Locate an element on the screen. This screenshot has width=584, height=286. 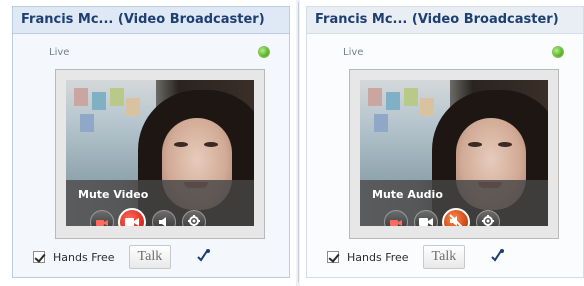
control-overlay: Mute Video is located at coordinates (160, 203).